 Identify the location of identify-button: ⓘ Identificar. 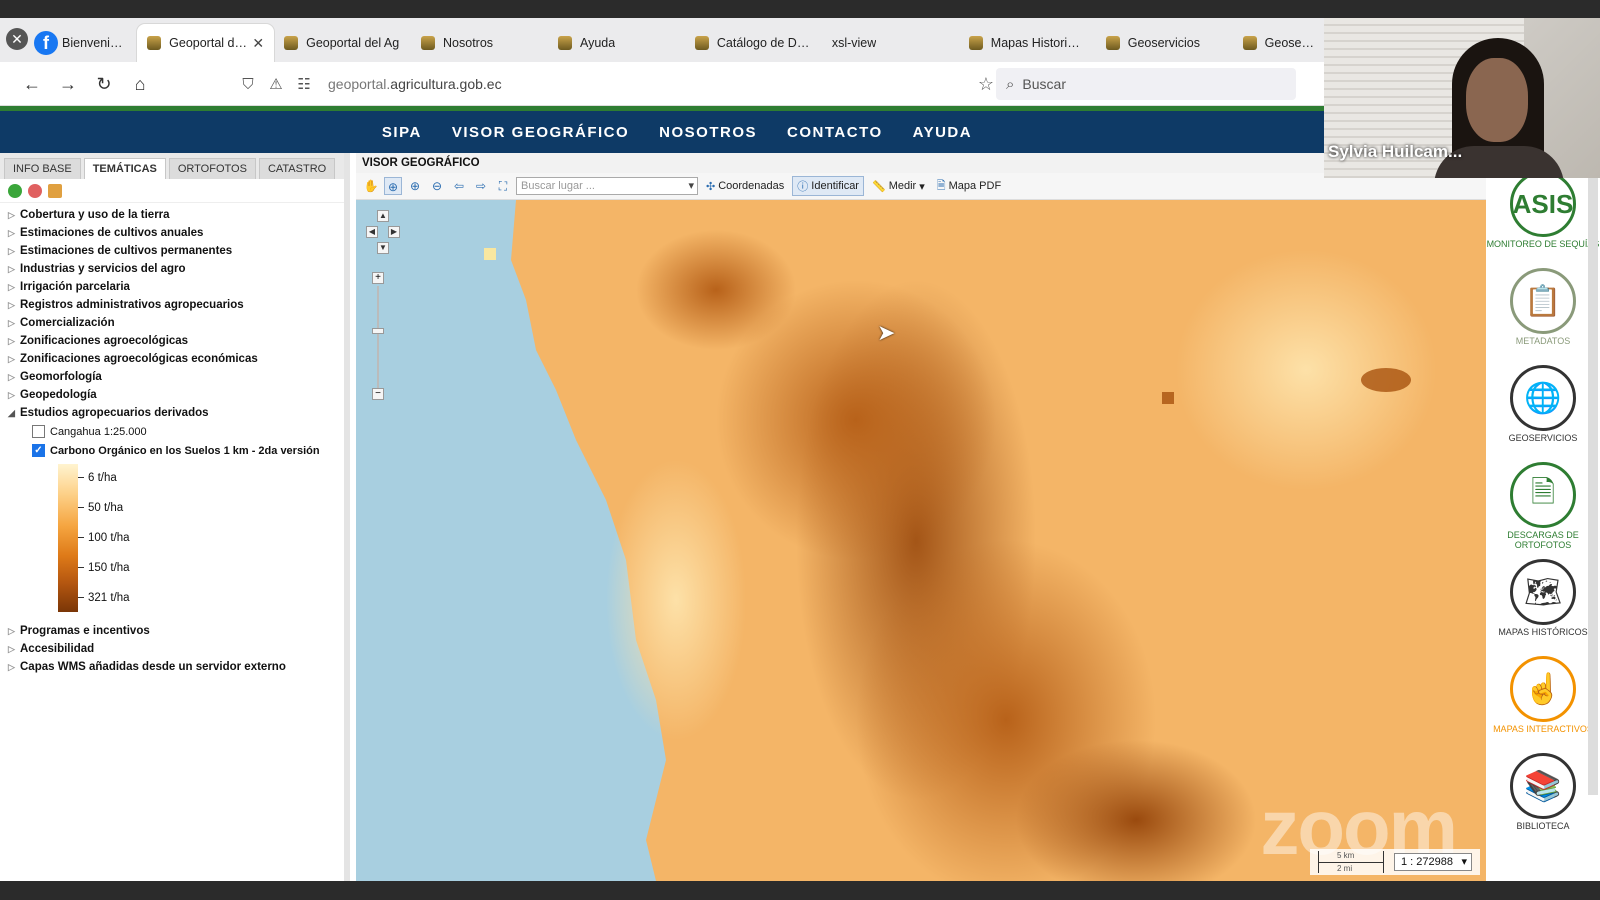
(828, 186).